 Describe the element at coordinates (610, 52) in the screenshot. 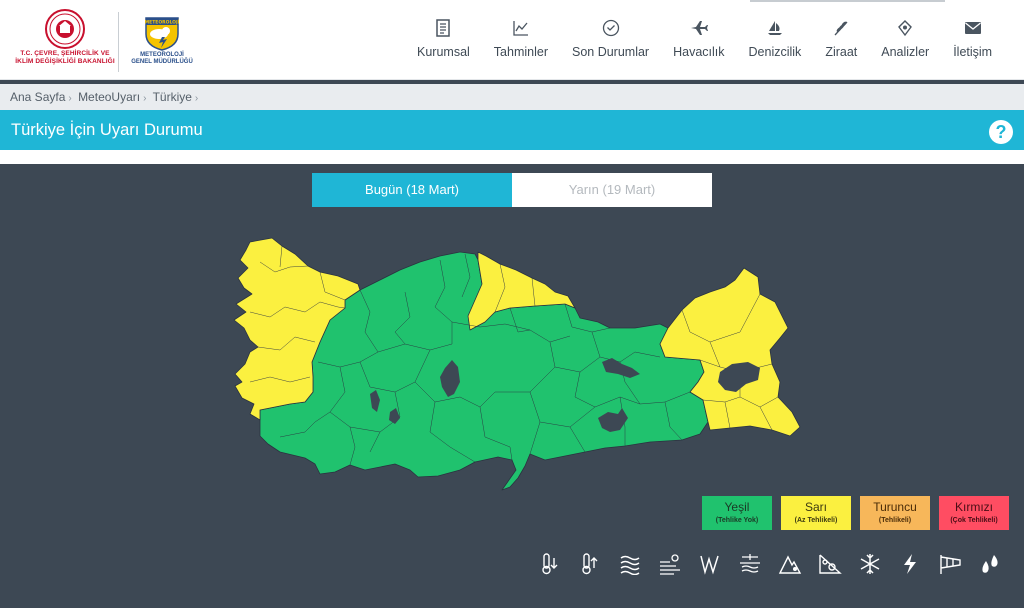

I see `nav-label: Son Durumlar` at that location.